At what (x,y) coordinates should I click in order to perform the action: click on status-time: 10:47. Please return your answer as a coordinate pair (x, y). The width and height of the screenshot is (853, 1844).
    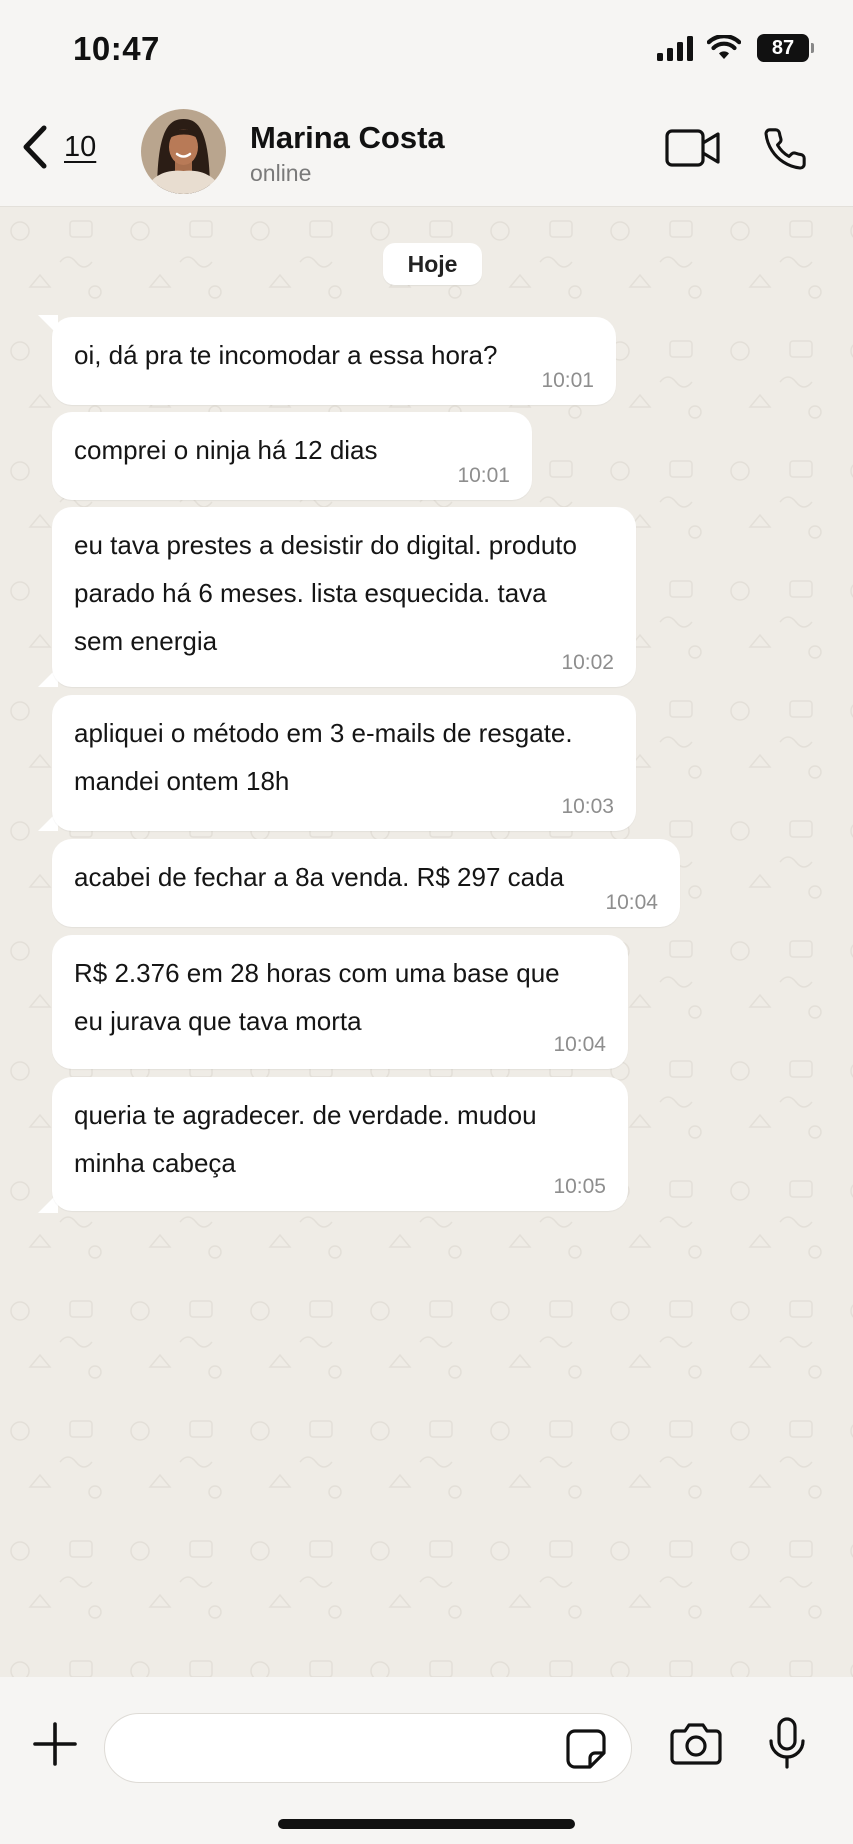
    Looking at the image, I should click on (116, 48).